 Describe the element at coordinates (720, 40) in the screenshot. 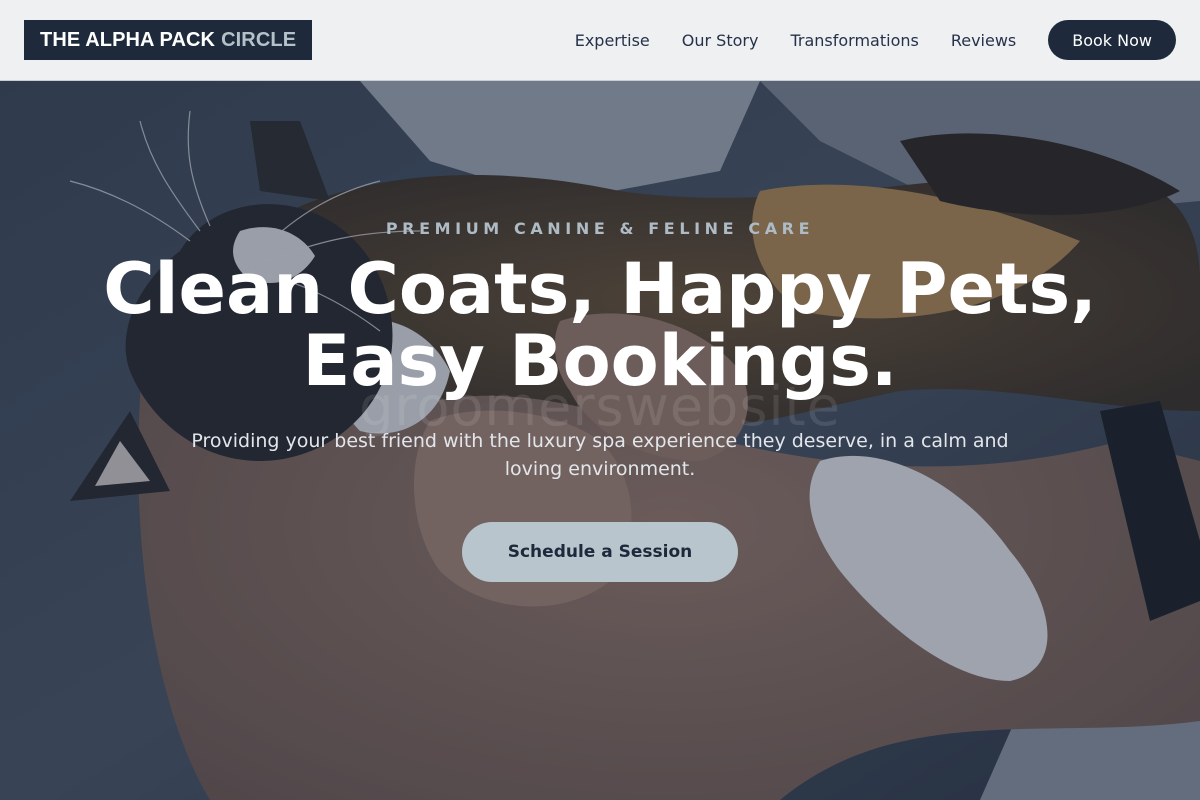

I see `nav-link-our-story: Our Story` at that location.